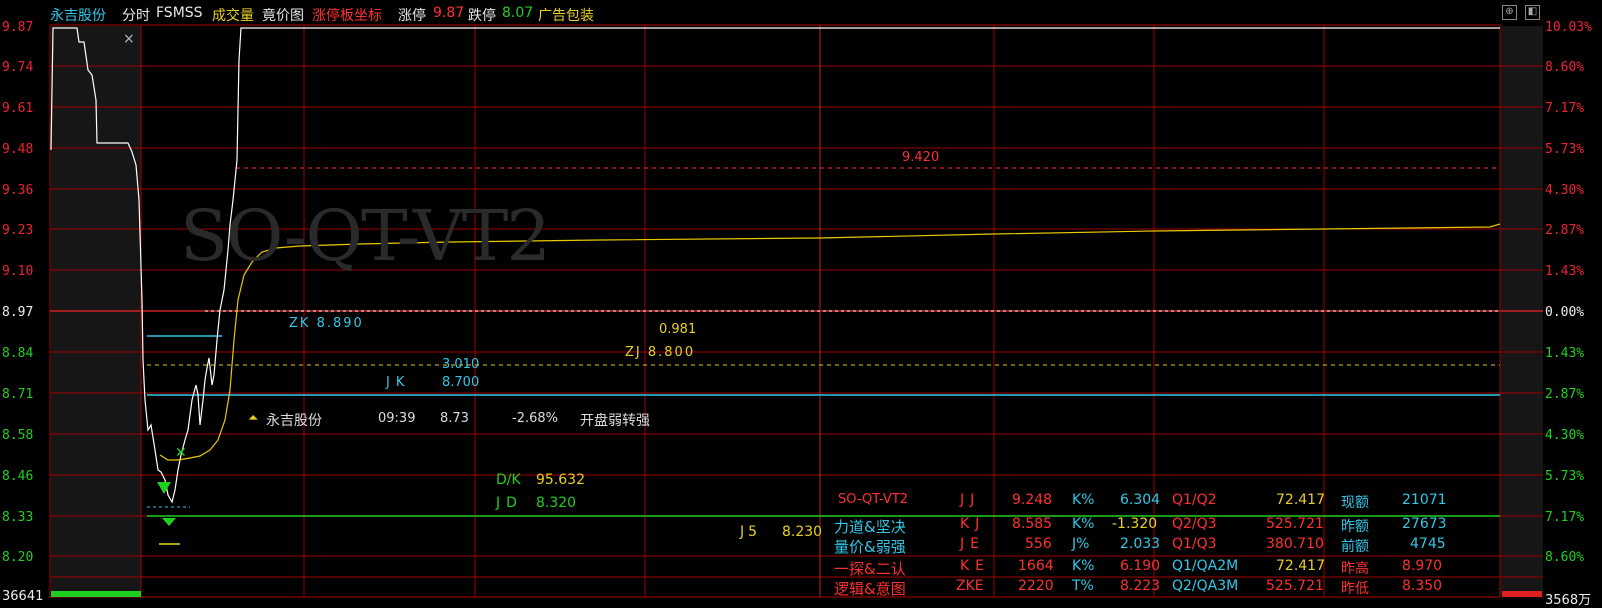  Describe the element at coordinates (975, 566) in the screenshot. I see `table-cell: KE` at that location.